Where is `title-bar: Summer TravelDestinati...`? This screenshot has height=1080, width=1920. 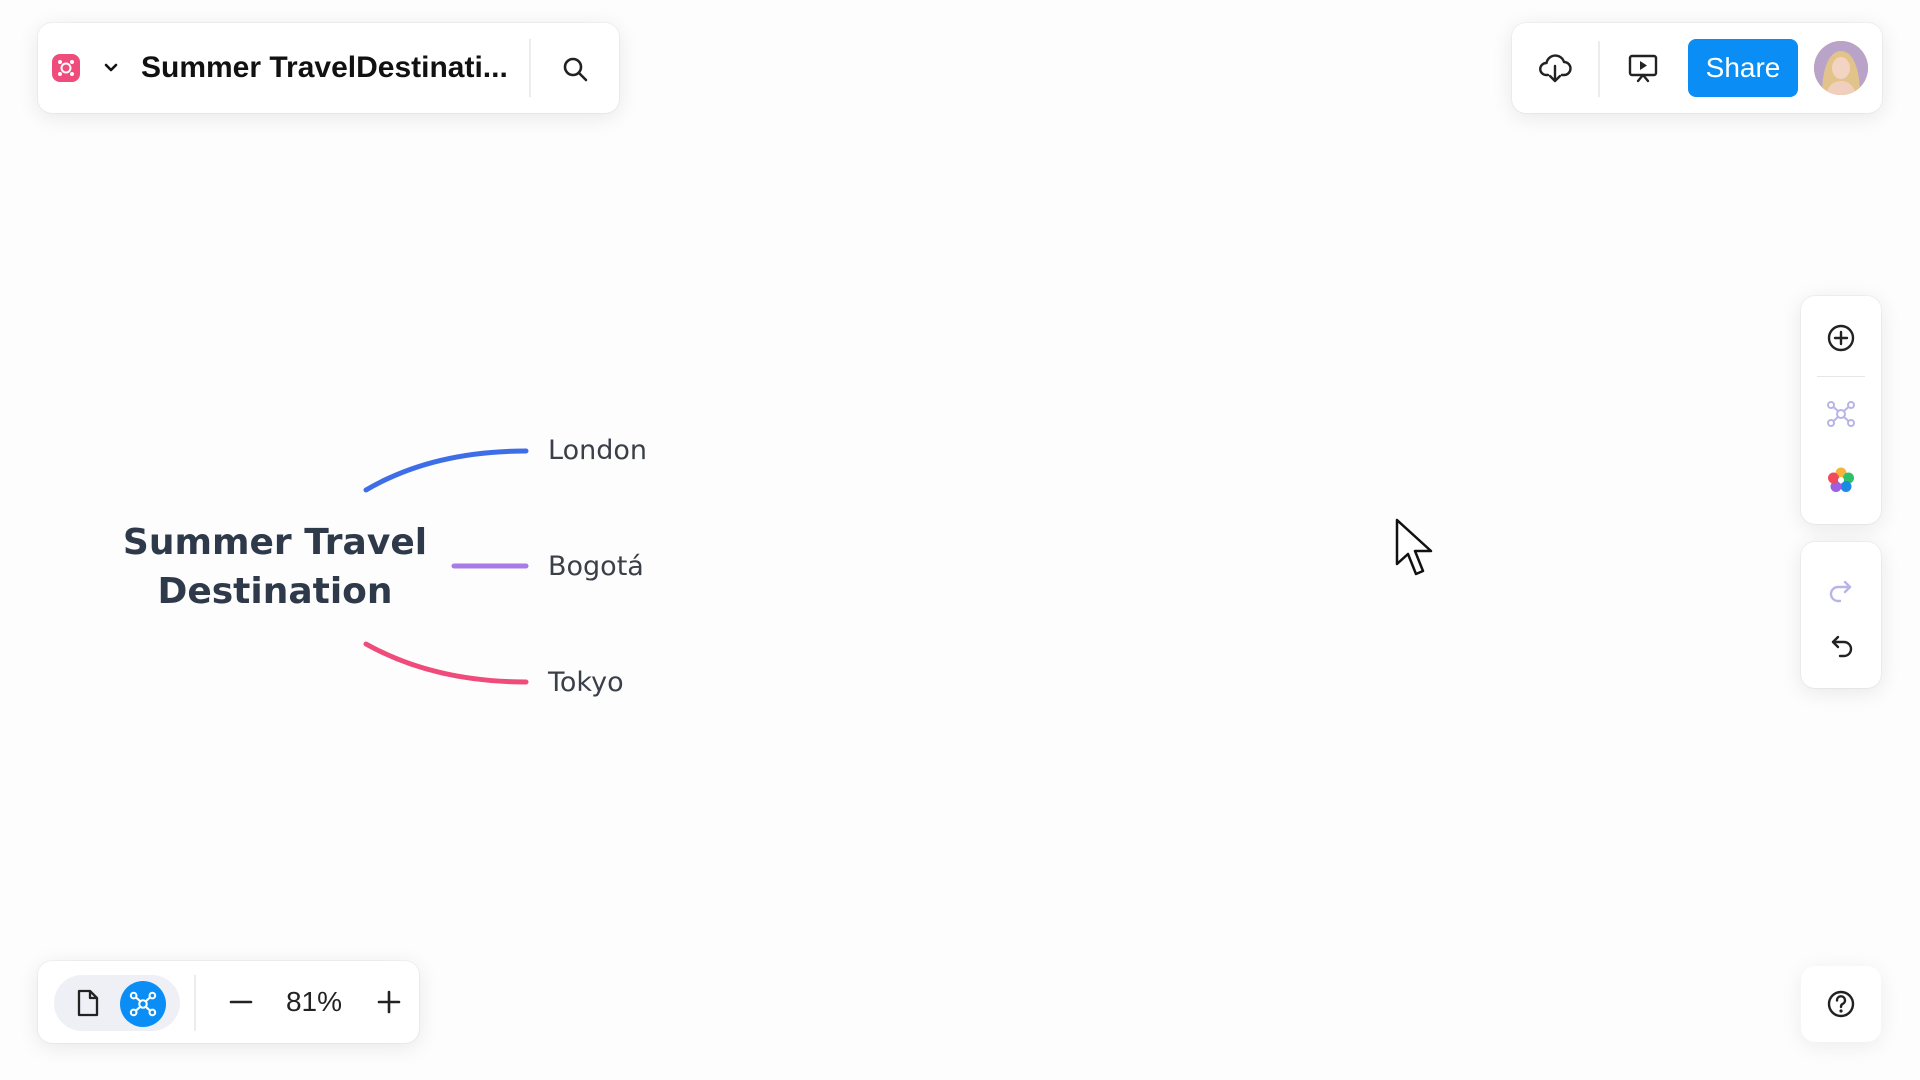
title-bar: Summer TravelDestinati... is located at coordinates (328, 68).